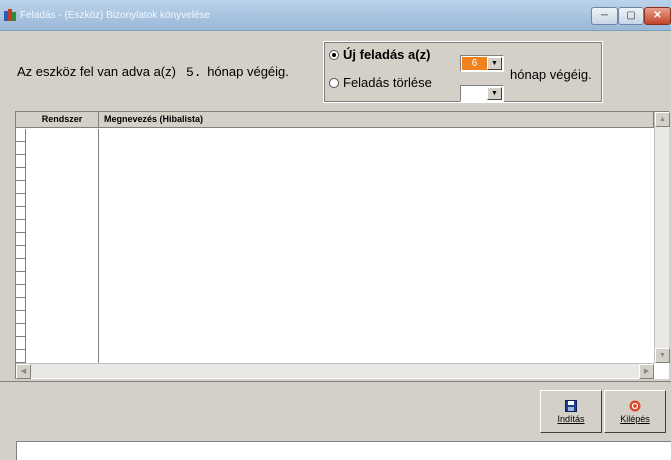  Describe the element at coordinates (335, 371) in the screenshot. I see `horizontal-scrollbar: ◀ ▶` at that location.